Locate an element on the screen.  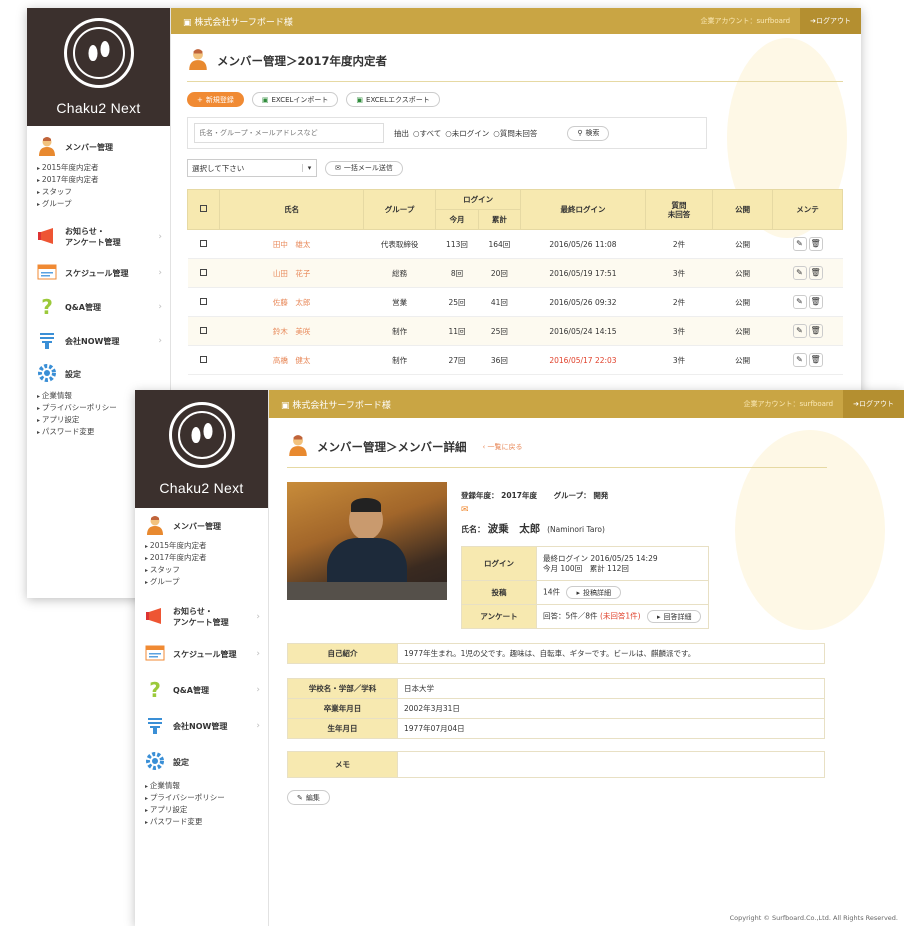
survey-detail-button: ▸ 回答詳細 is located at coordinates (674, 616).